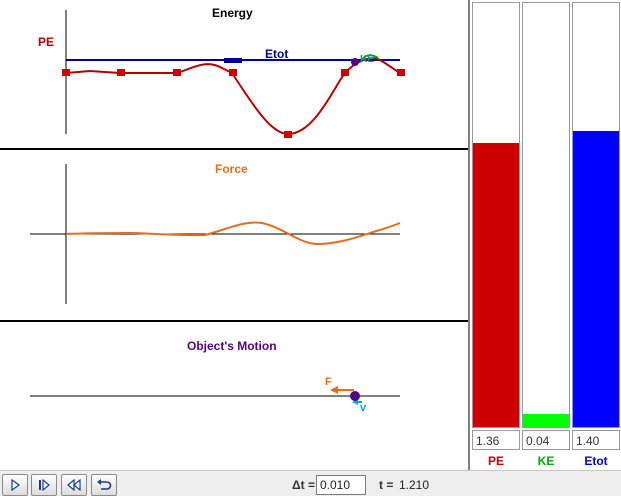 Image resolution: width=621 pixels, height=496 pixels. Describe the element at coordinates (546, 461) in the screenshot. I see `ke-bar-label: KE` at that location.